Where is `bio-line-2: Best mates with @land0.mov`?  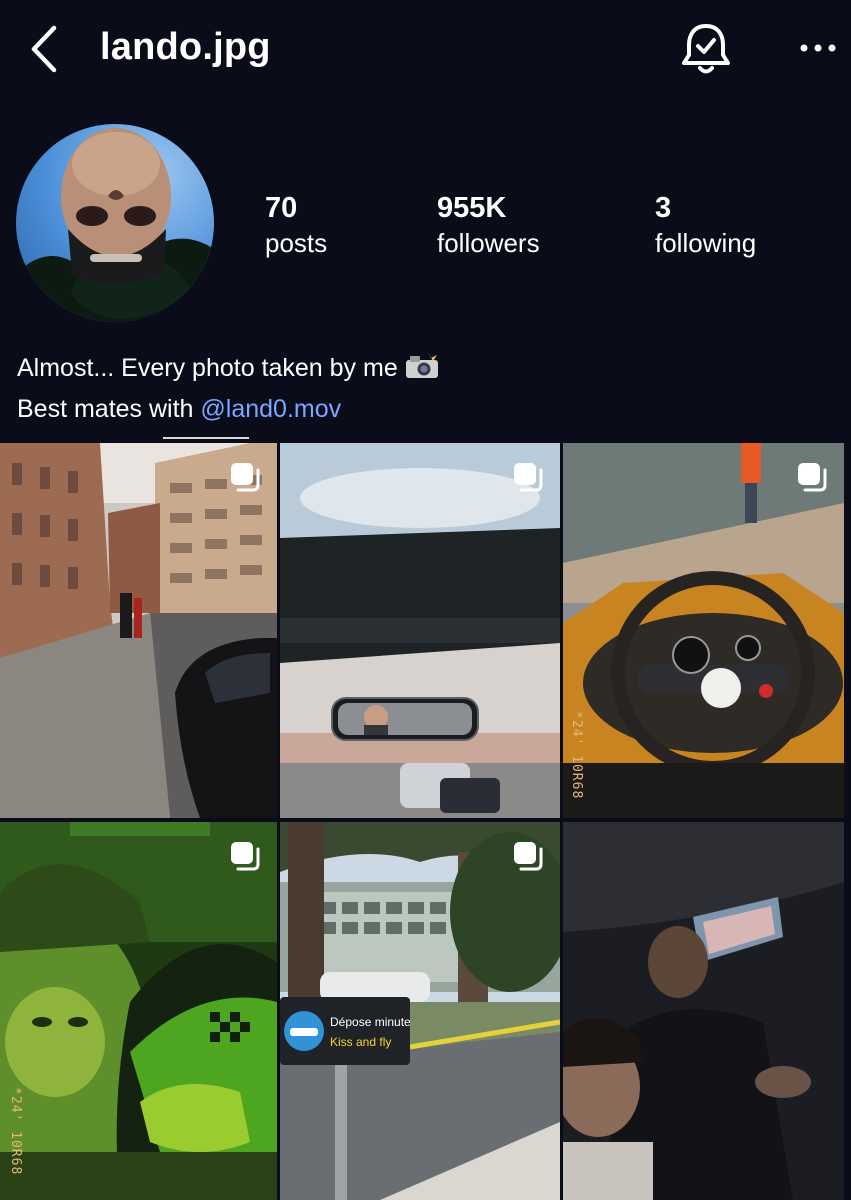
bio-line-2: Best mates with @land0.mov is located at coordinates (228, 409).